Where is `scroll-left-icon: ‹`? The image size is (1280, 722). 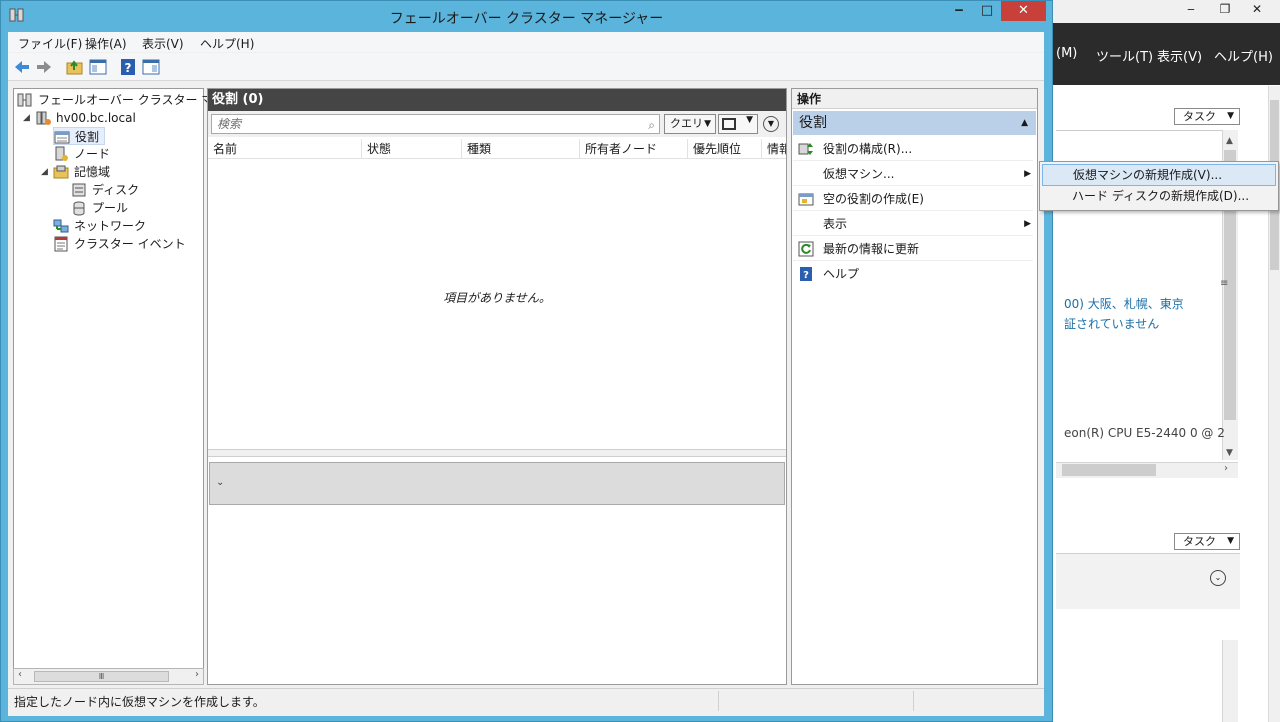
scroll-left-icon: ‹ is located at coordinates (20, 674).